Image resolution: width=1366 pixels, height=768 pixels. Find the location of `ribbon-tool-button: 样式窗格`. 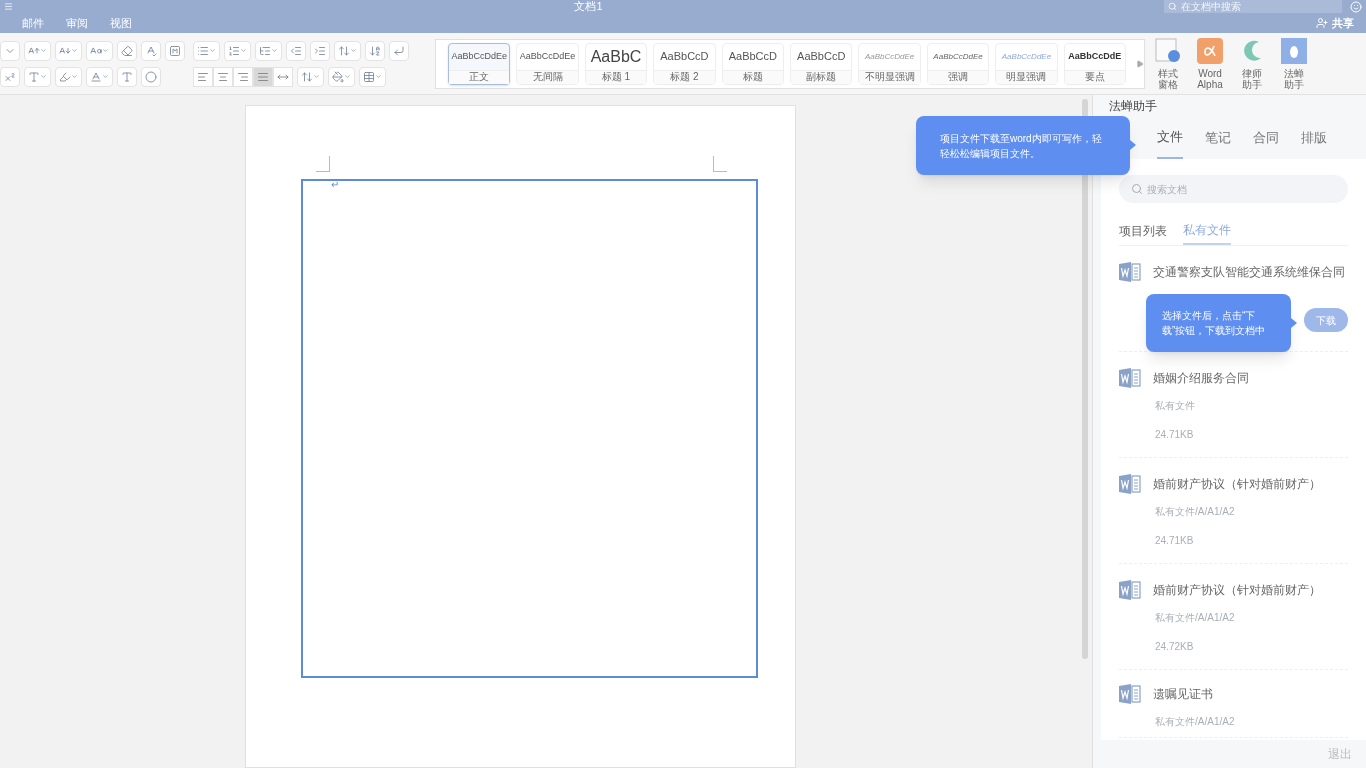

ribbon-tool-button: 样式窗格 is located at coordinates (1168, 63).